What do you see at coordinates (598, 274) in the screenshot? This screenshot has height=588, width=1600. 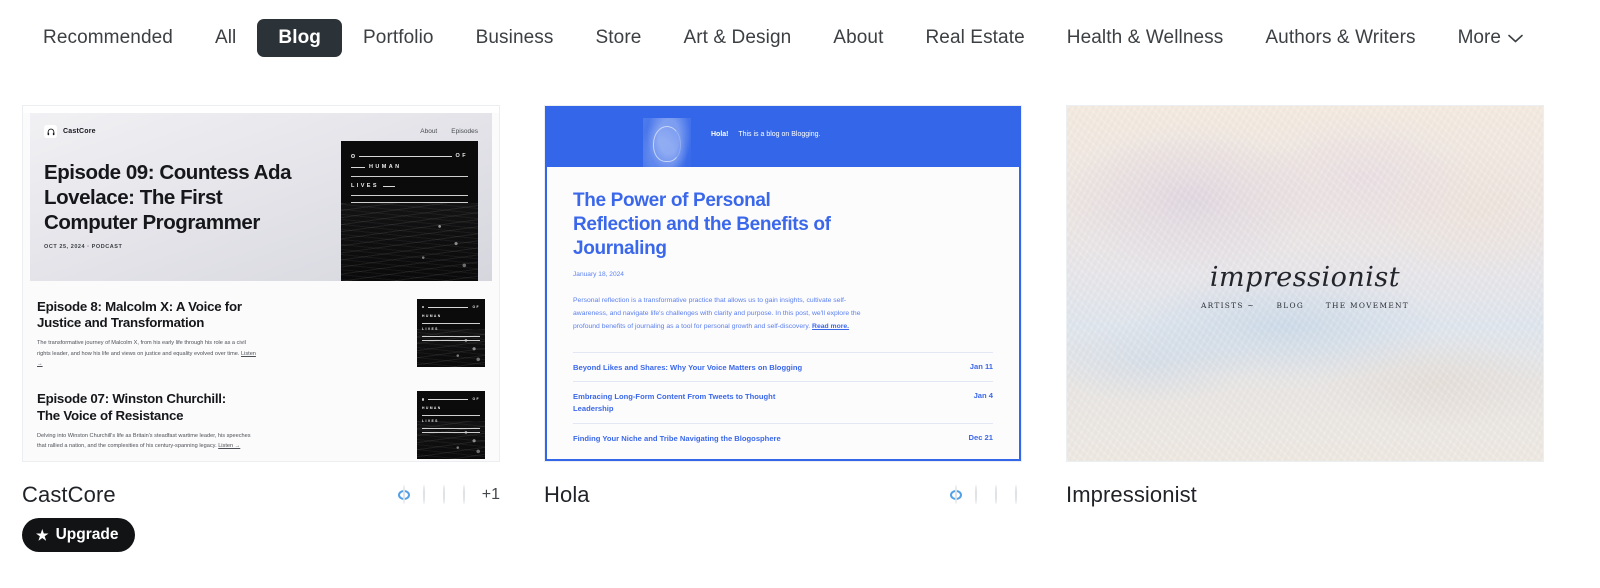 I see `hola-post-date: January 18, 2024` at bounding box center [598, 274].